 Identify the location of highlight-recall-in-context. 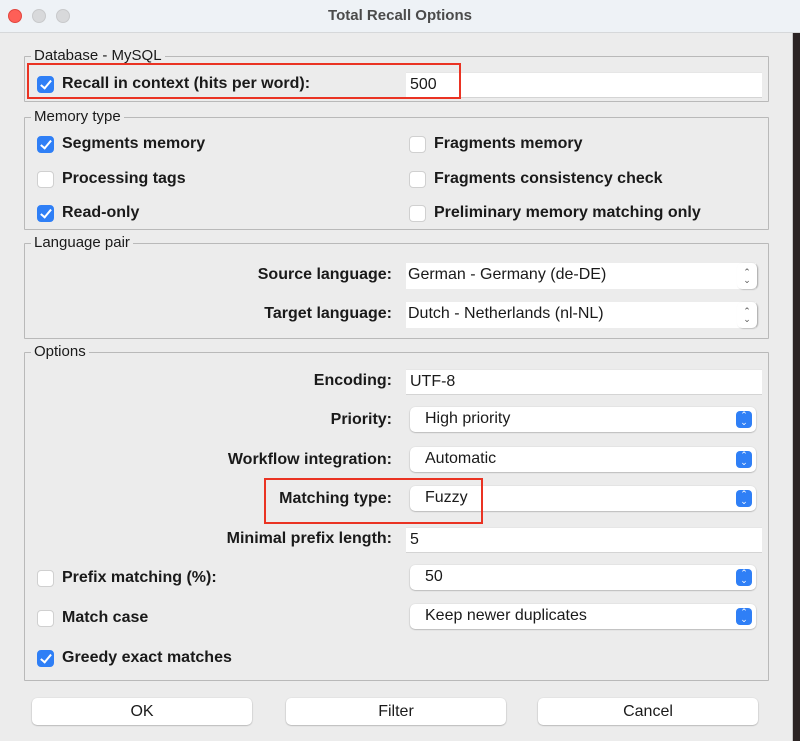
(244, 81).